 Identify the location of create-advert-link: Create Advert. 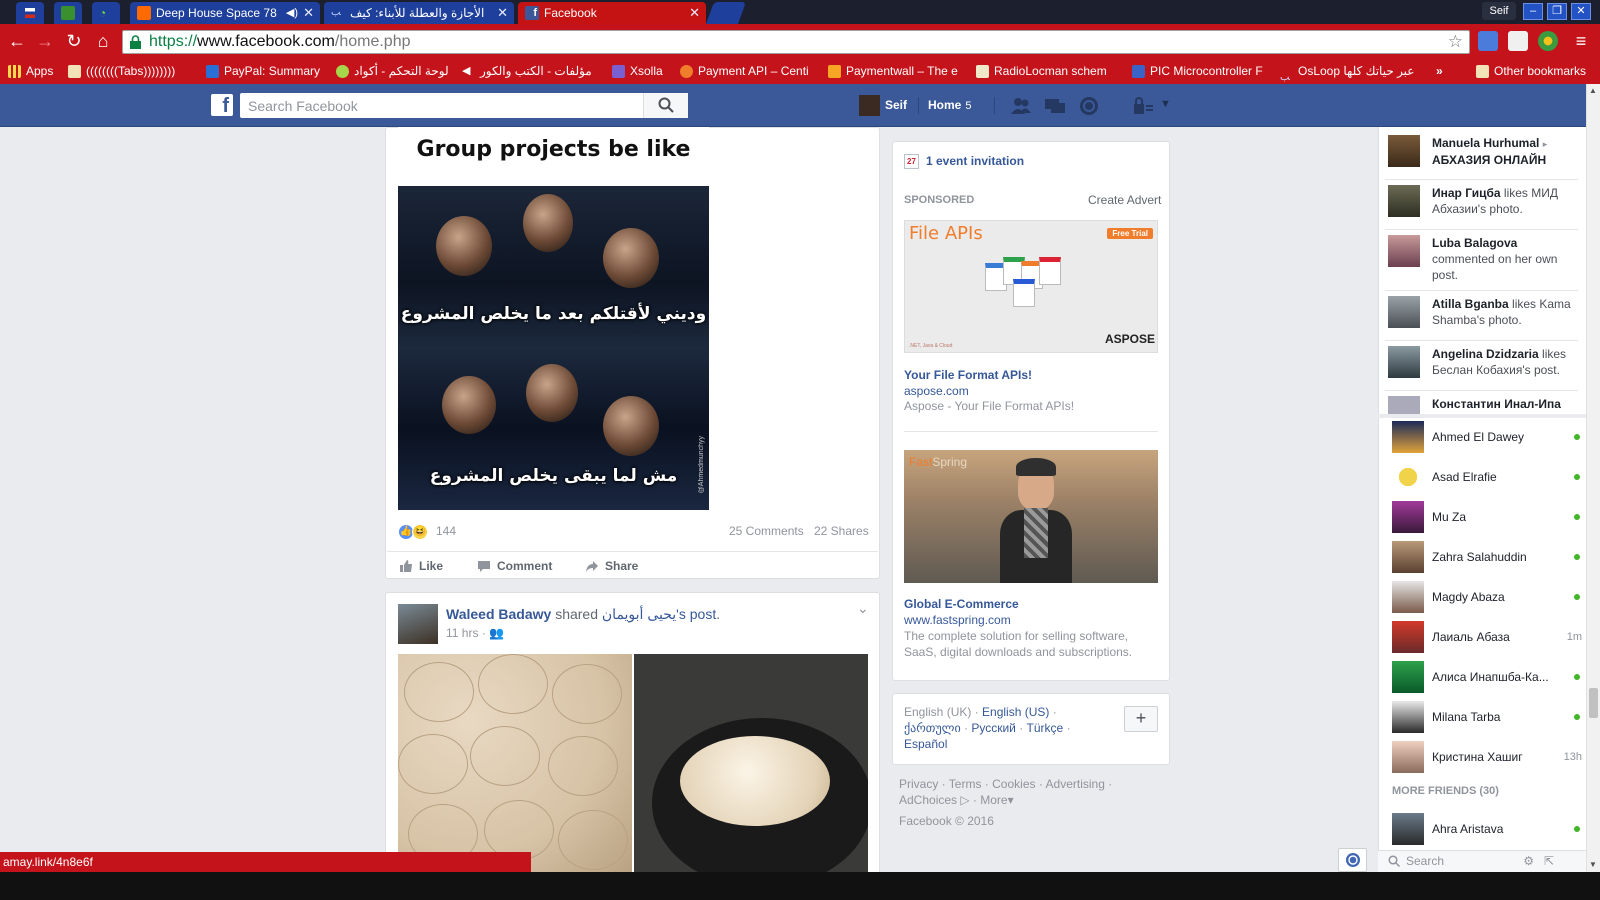
(1124, 200).